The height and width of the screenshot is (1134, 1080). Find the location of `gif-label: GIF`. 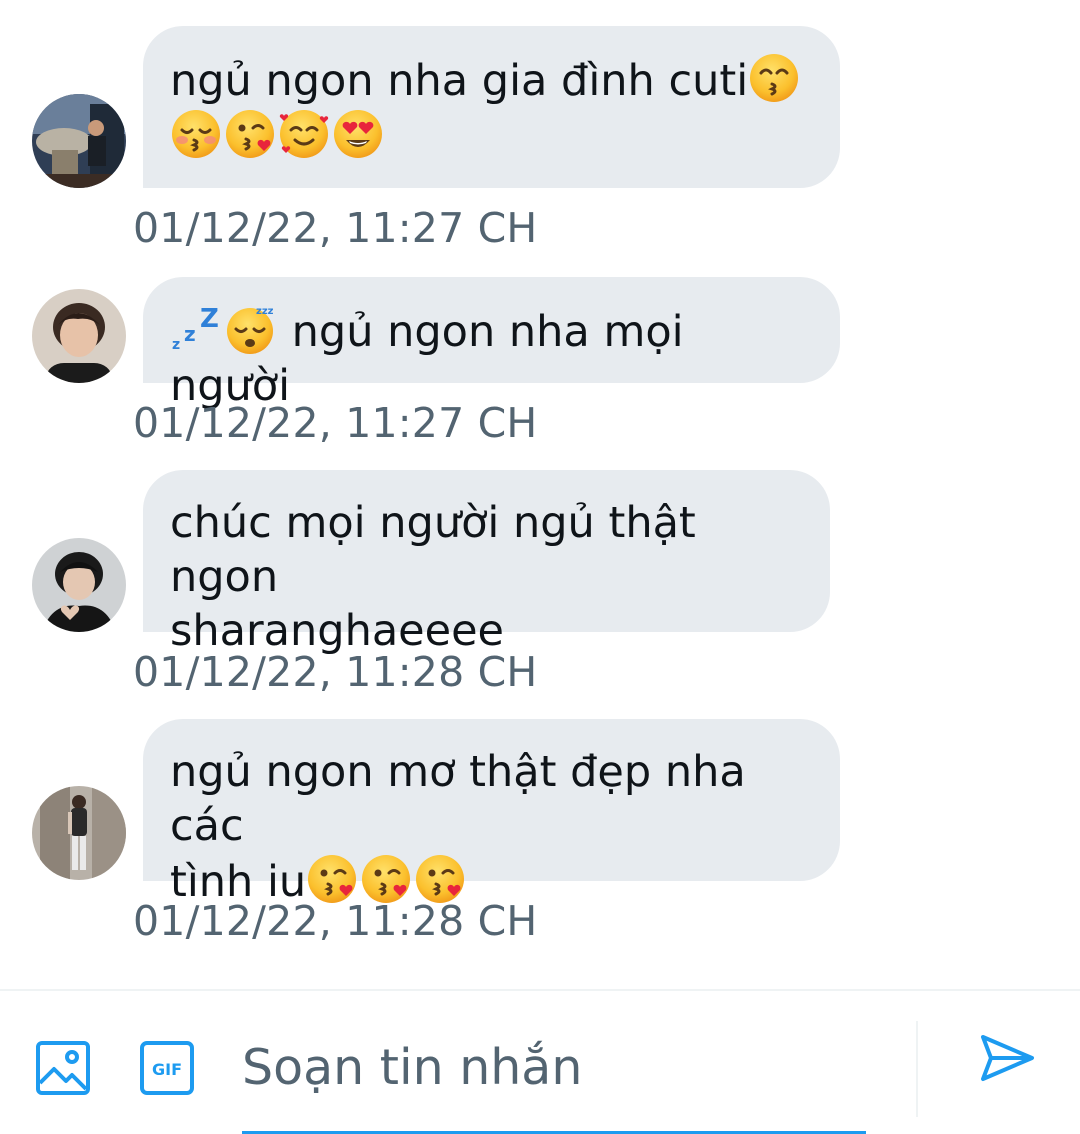

gif-label: GIF is located at coordinates (167, 1069).